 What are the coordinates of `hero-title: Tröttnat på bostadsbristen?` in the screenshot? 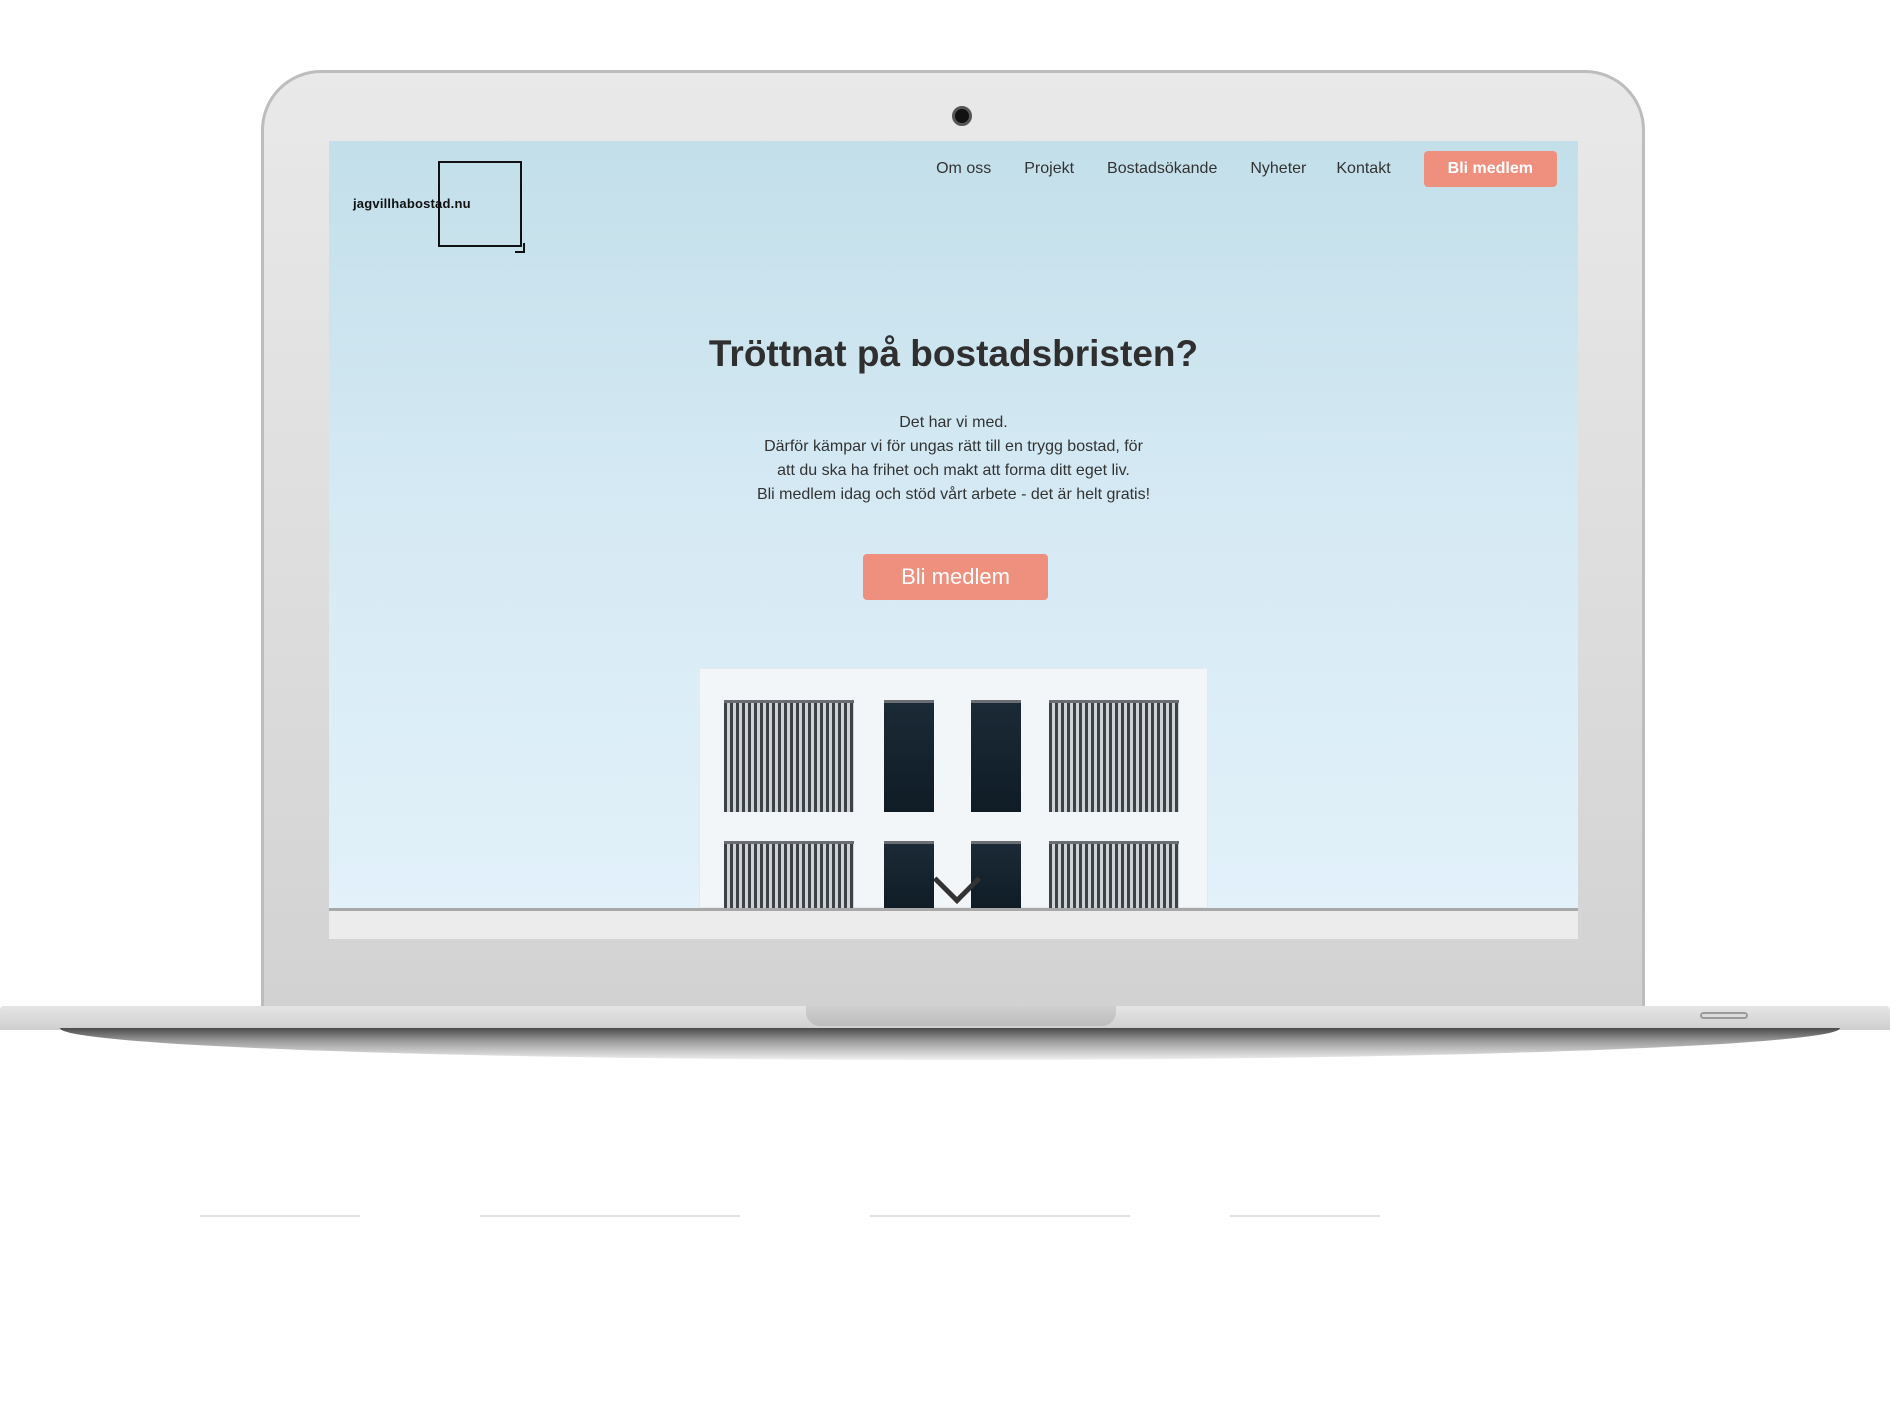 It's located at (953, 353).